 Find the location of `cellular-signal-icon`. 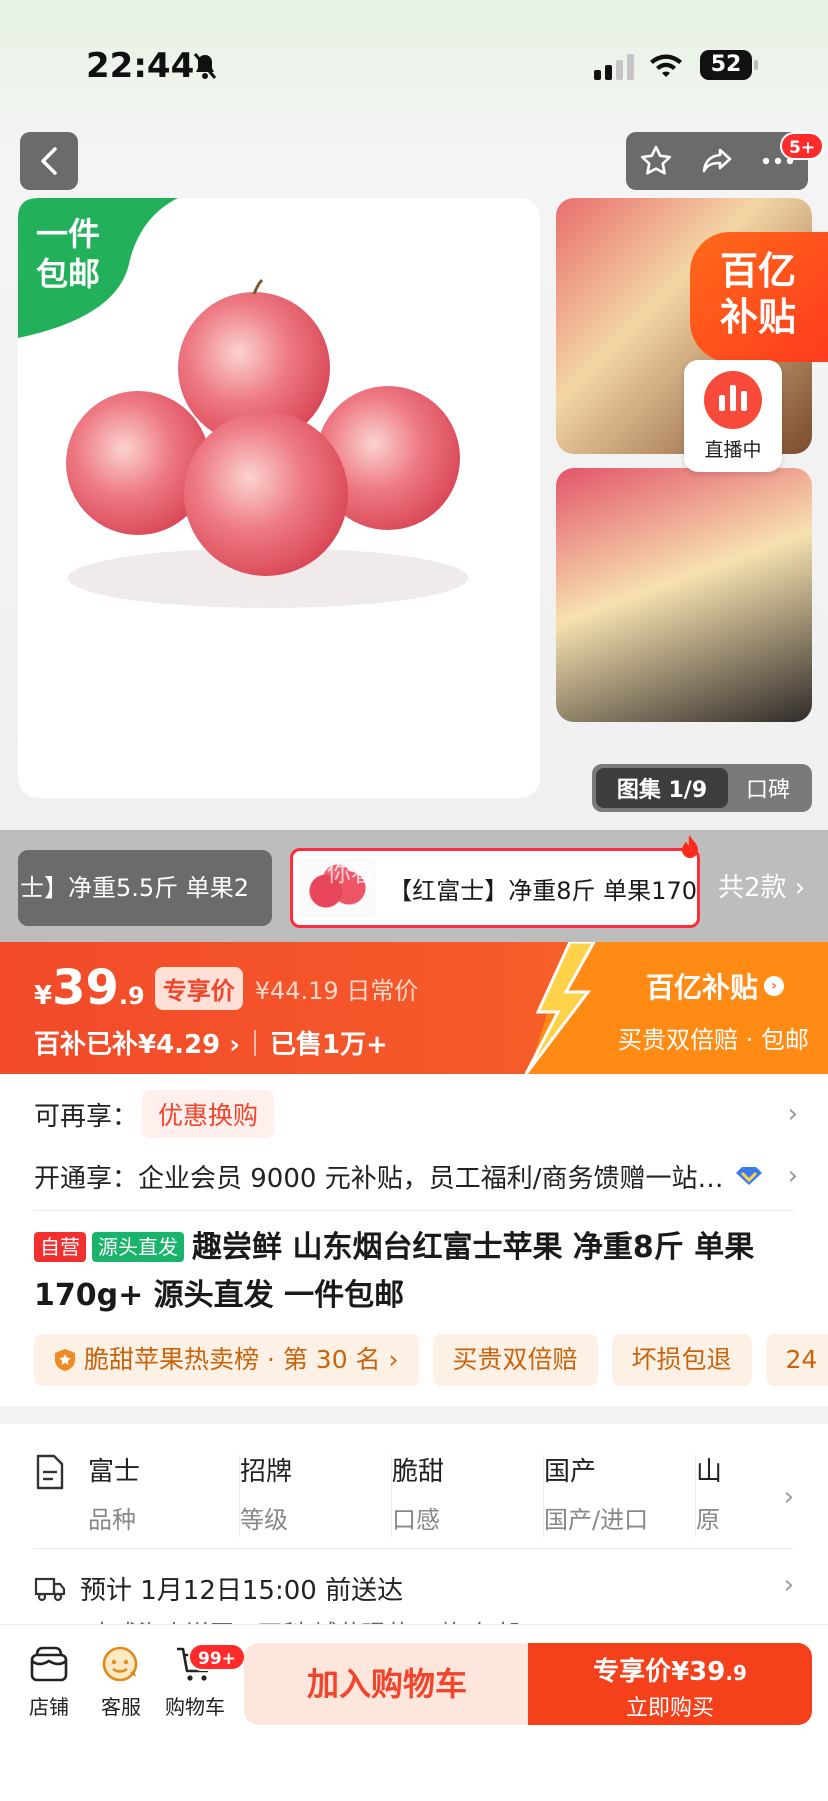

cellular-signal-icon is located at coordinates (614, 66).